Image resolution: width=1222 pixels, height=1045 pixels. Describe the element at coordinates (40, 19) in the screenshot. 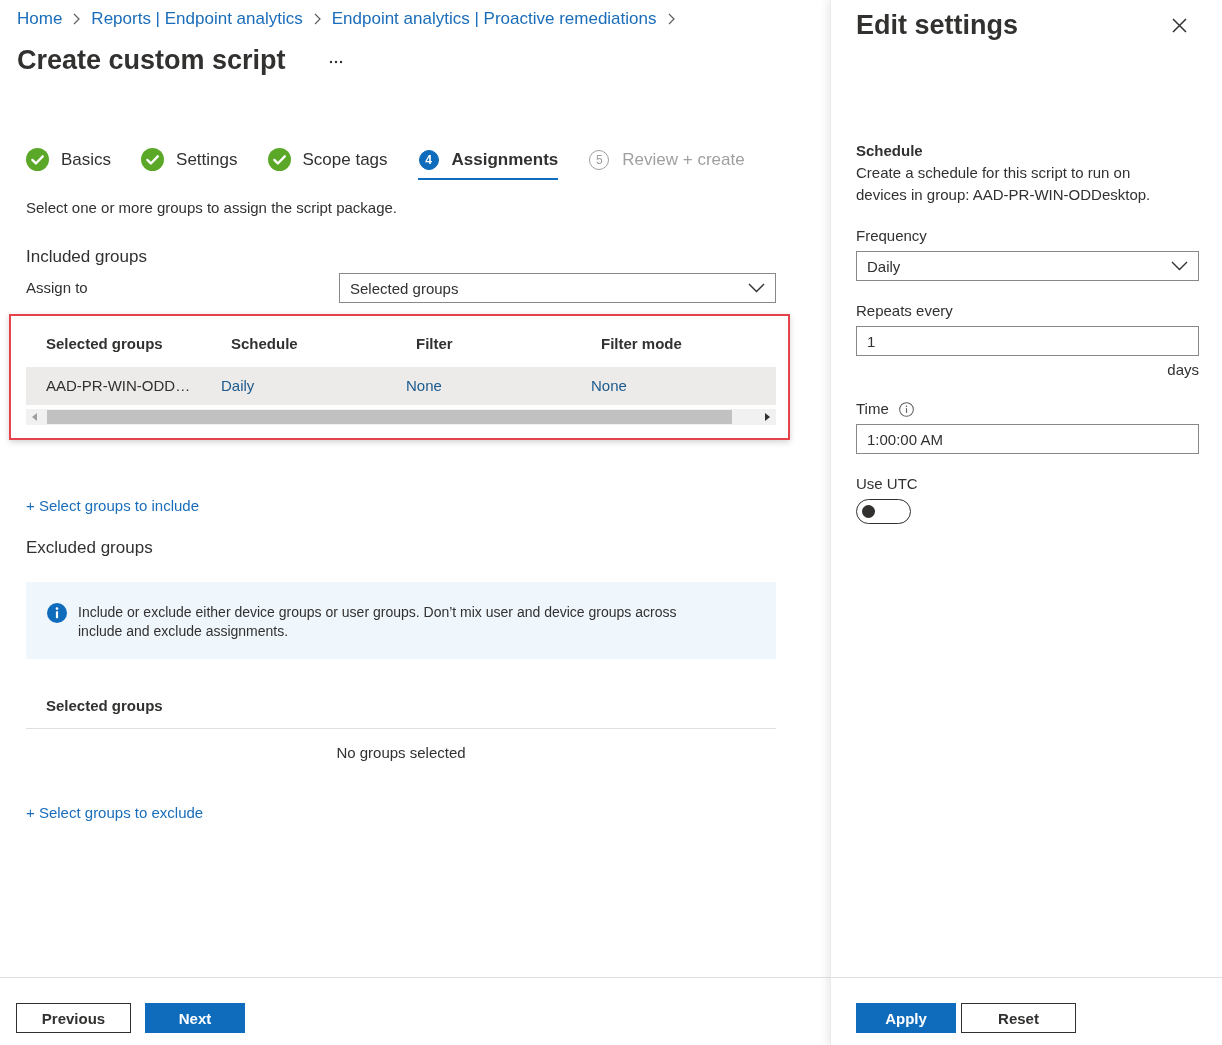

I see `breadcrumb-link: Home` at that location.